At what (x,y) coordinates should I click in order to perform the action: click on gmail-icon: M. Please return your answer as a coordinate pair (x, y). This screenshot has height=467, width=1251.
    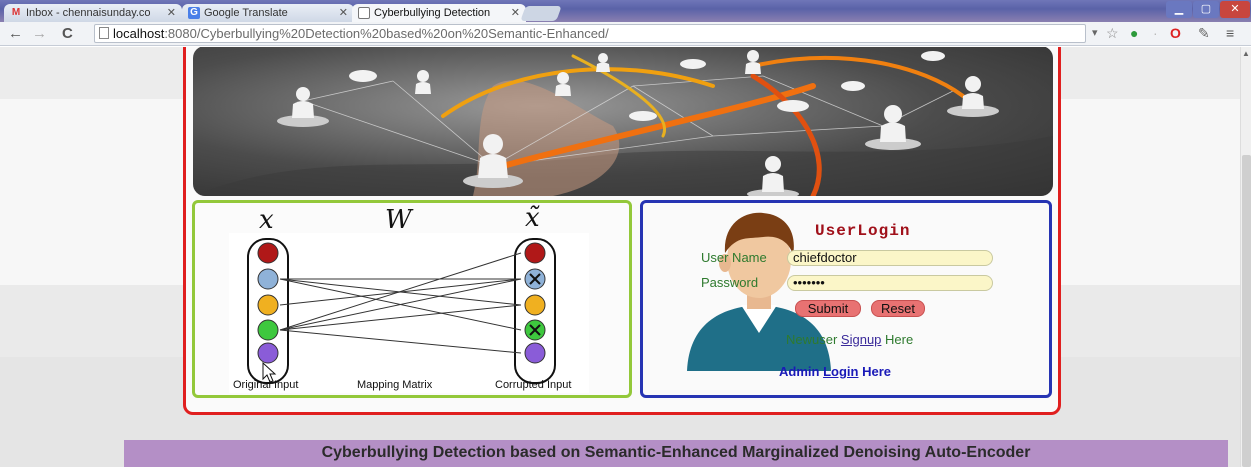
    Looking at the image, I should click on (16, 12).